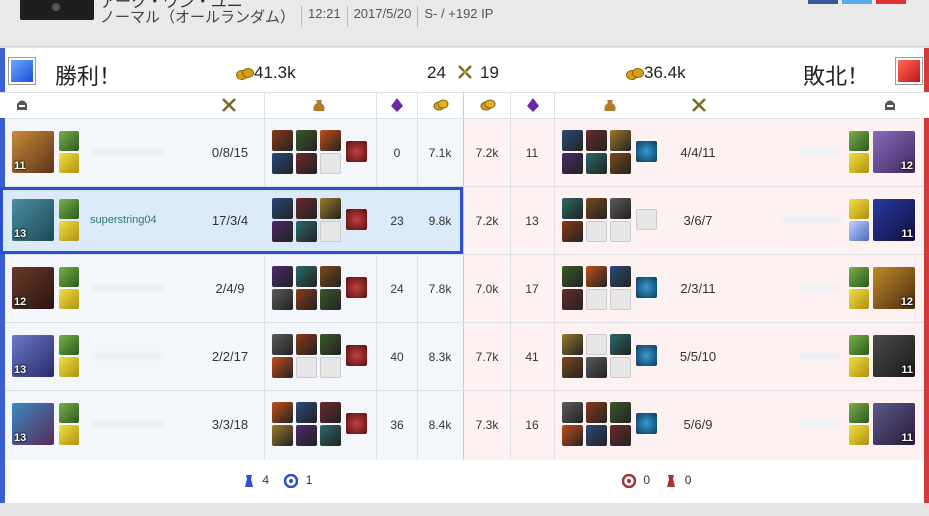  Describe the element at coordinates (57, 10) in the screenshot. I see `match-thumbnail` at that location.